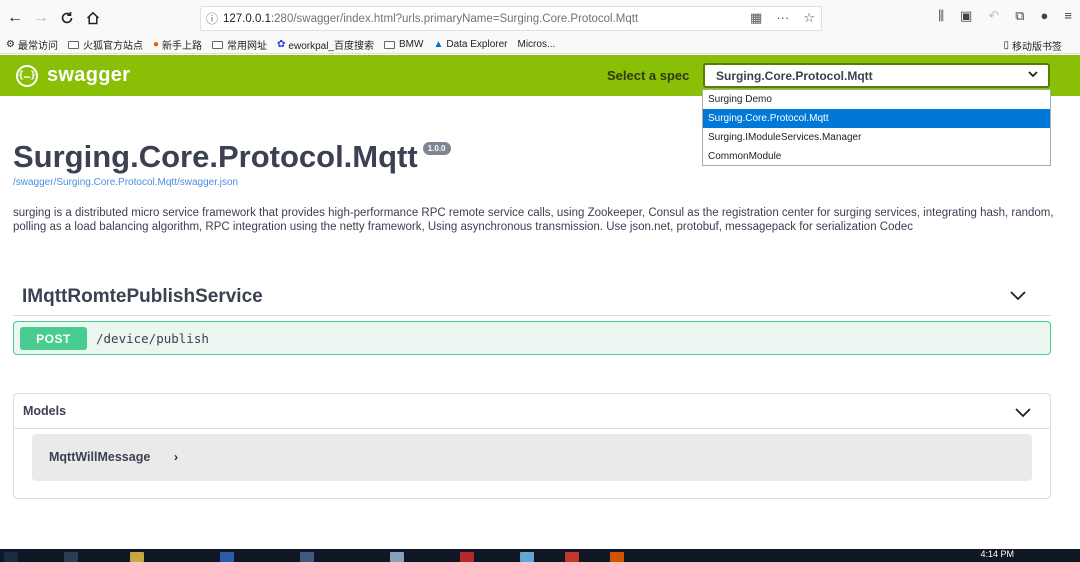 This screenshot has width=1080, height=562. Describe the element at coordinates (45, 411) in the screenshot. I see `models-title: Models` at that location.